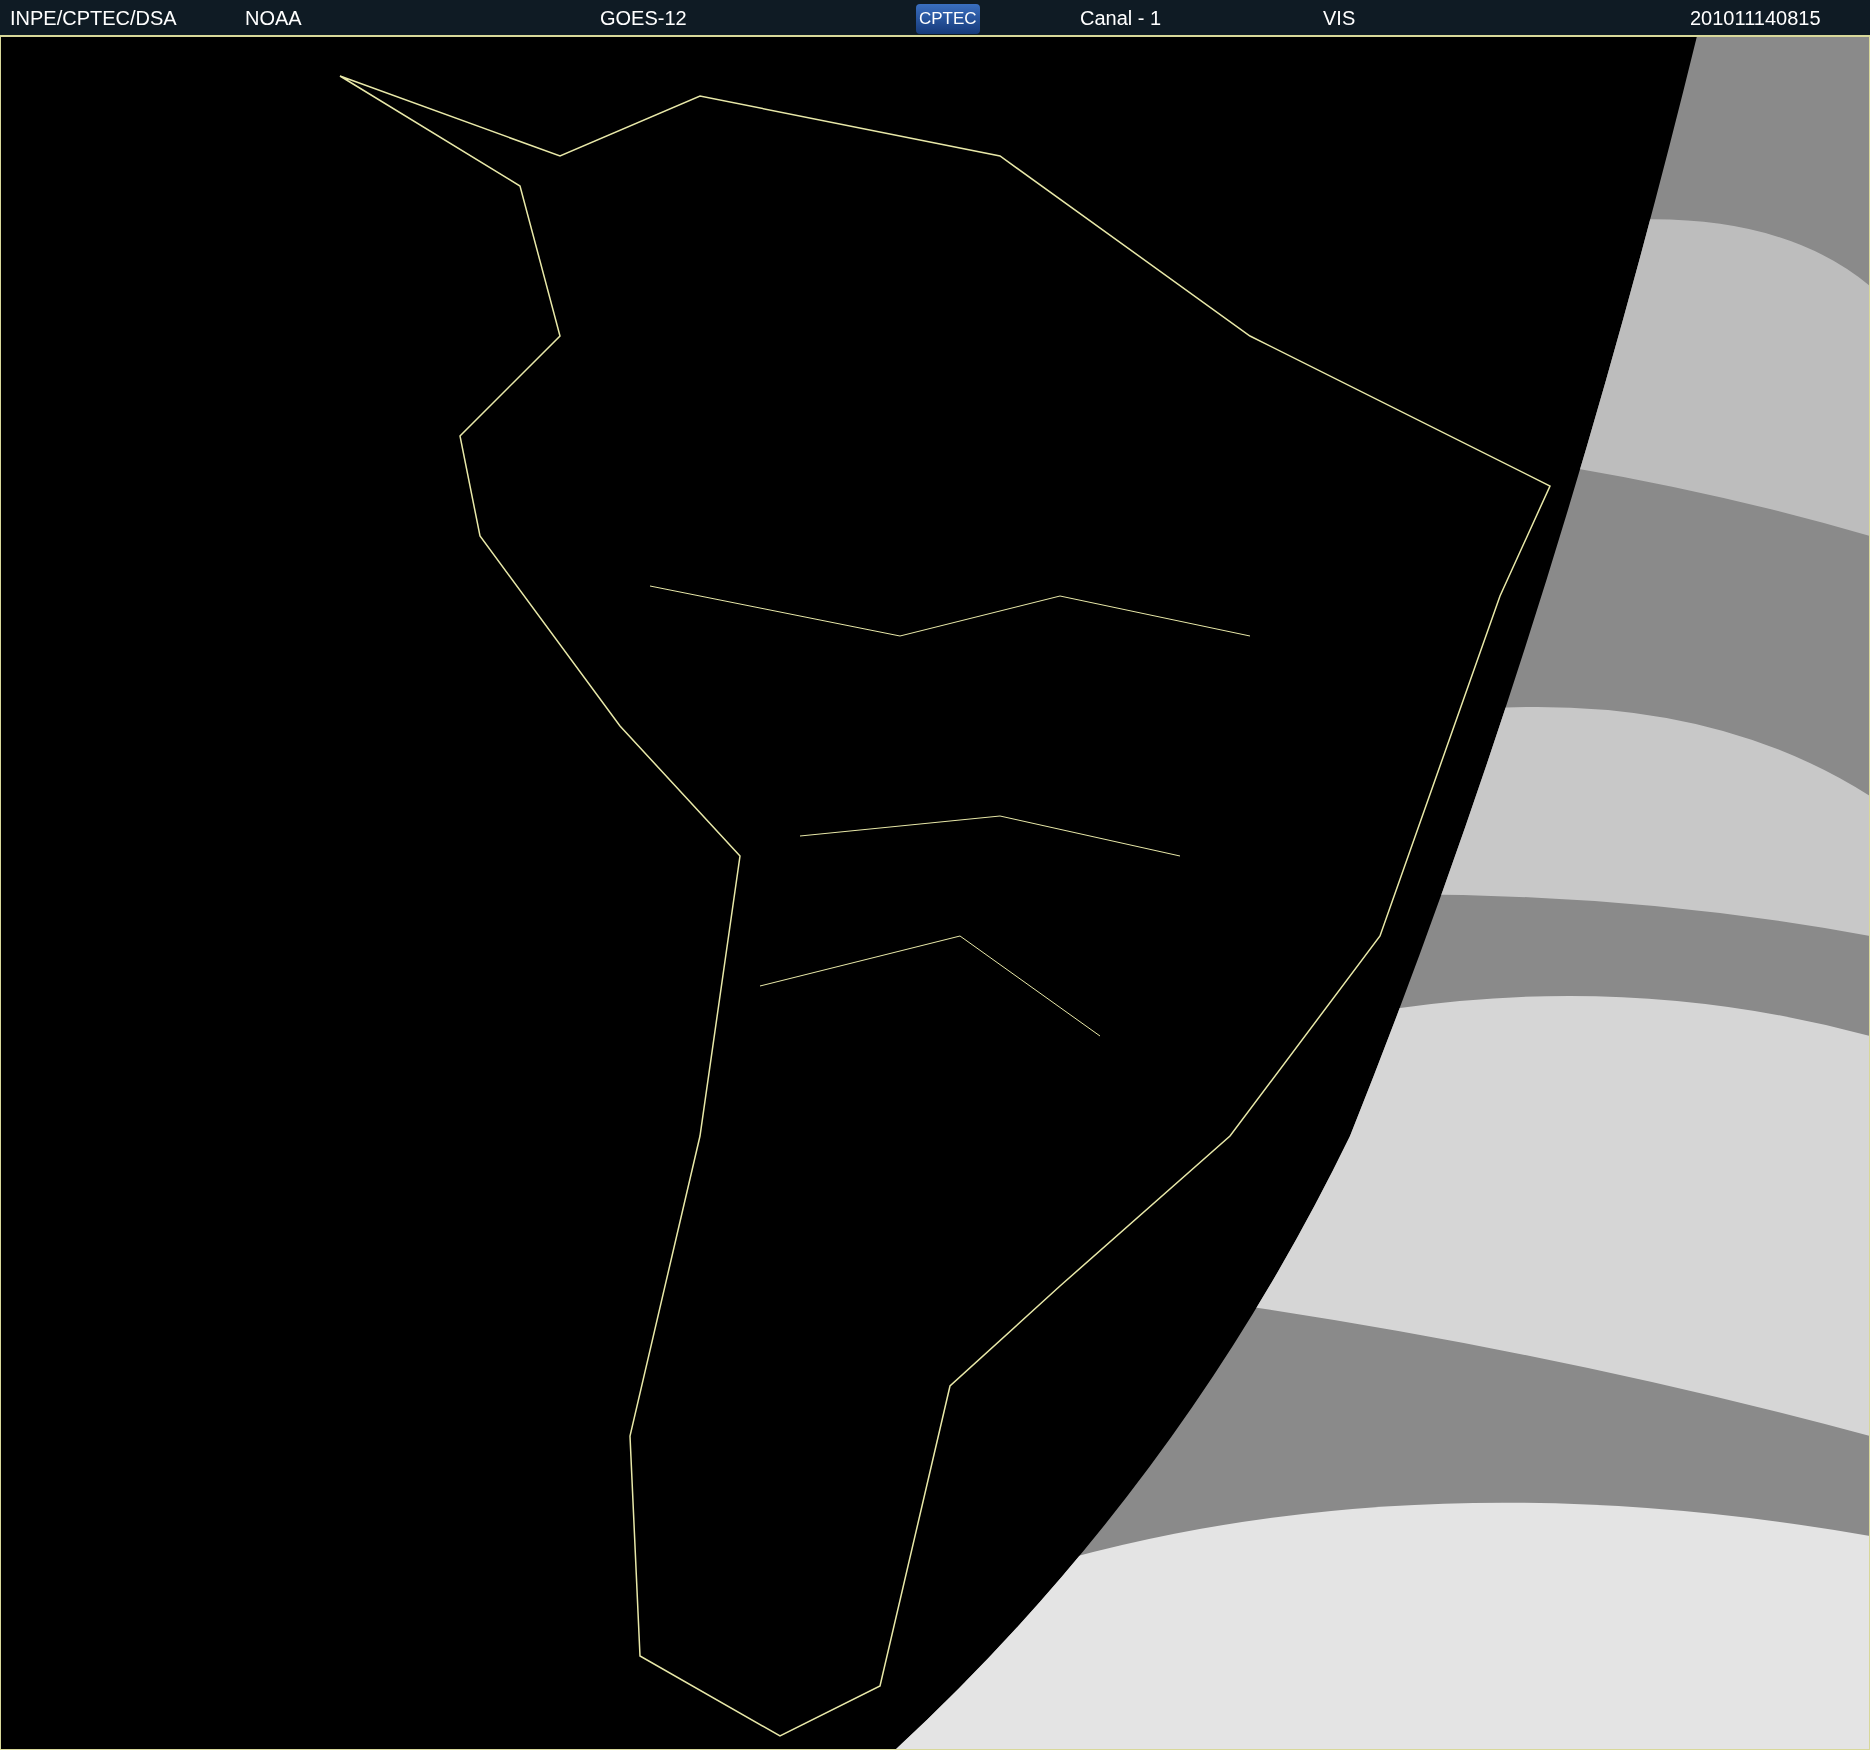  I want to click on band-label: VIS, so click(1339, 17).